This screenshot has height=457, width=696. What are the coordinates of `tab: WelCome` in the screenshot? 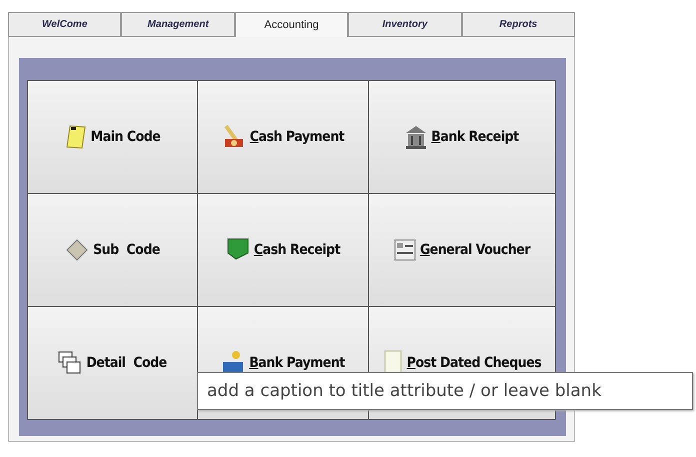 It's located at (65, 24).